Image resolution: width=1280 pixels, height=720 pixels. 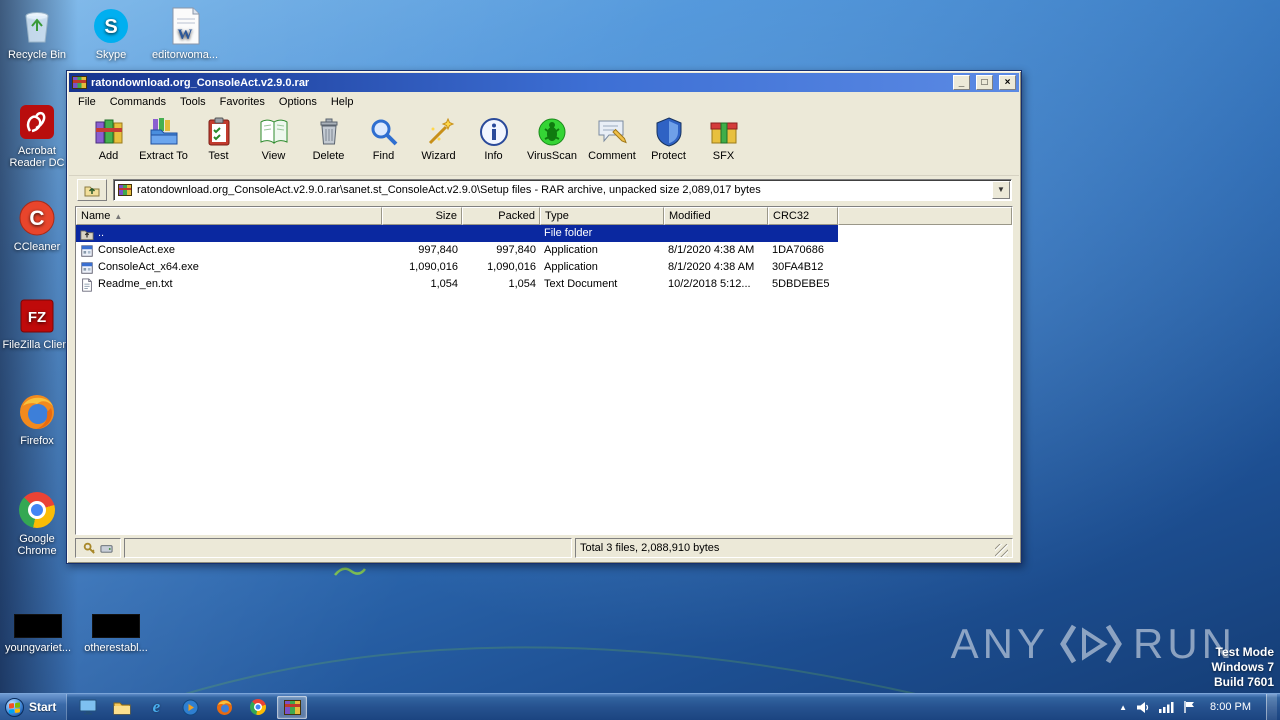 What do you see at coordinates (438, 138) in the screenshot?
I see `wizard-button: Wizard` at bounding box center [438, 138].